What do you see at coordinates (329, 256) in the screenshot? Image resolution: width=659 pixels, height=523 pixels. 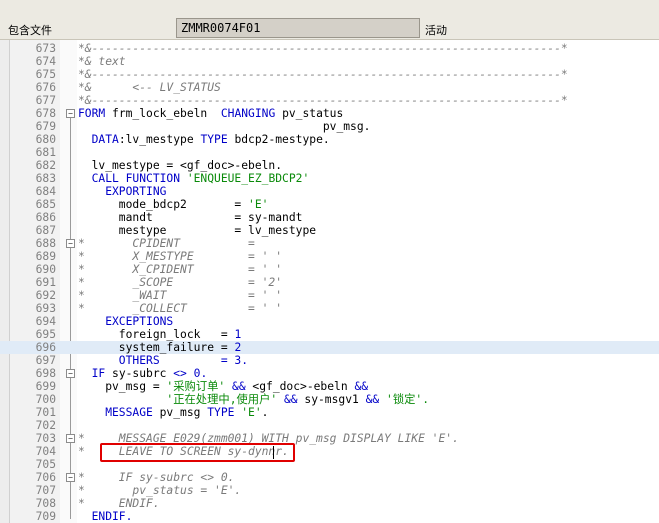 I see `code-line: 689 * X_MESTYPE = ' '` at bounding box center [329, 256].